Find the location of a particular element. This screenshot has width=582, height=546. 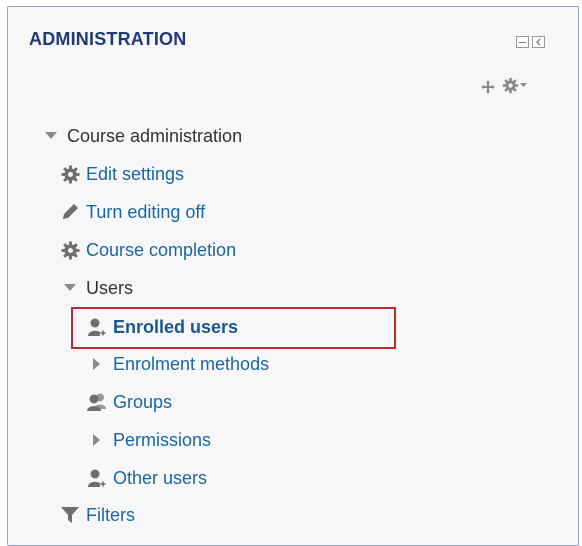

tree-node-permissions: Permissions is located at coordinates (148, 440).